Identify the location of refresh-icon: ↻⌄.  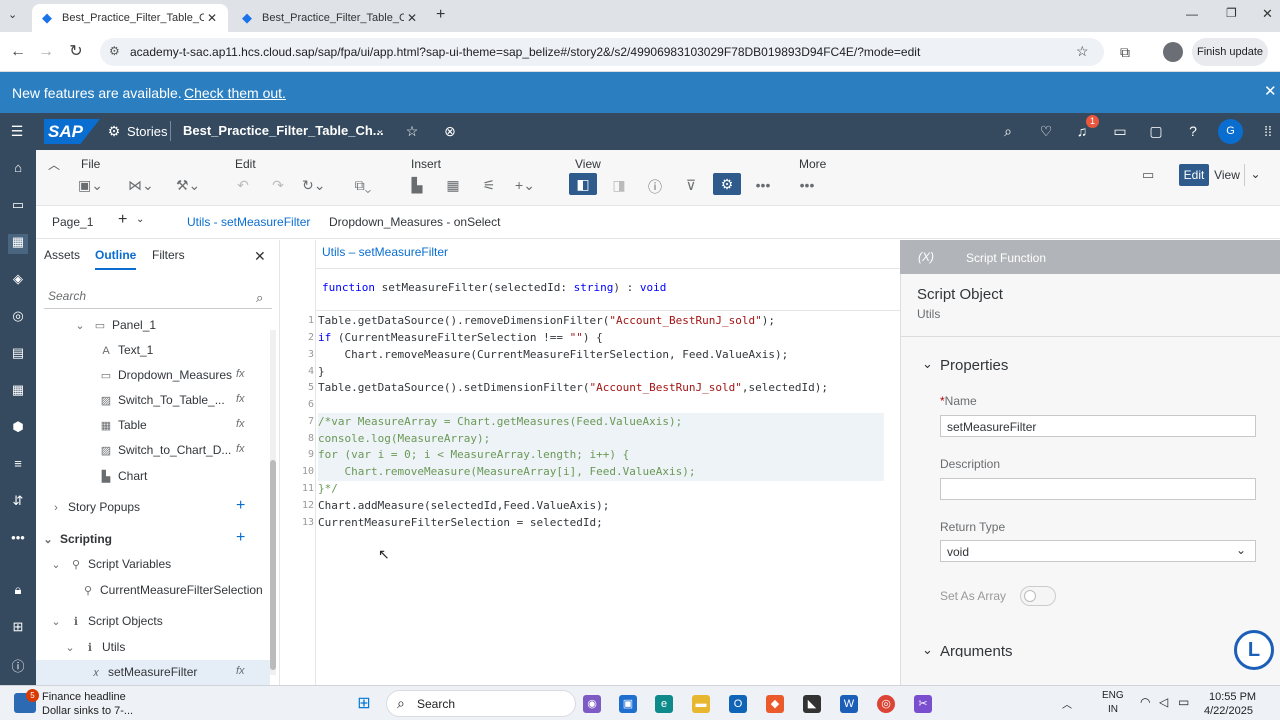
(313, 185).